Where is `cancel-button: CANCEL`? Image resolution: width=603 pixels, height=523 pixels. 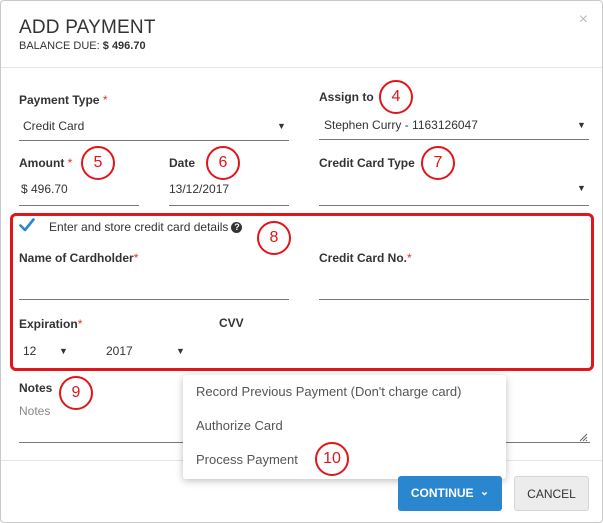 cancel-button: CANCEL is located at coordinates (551, 493).